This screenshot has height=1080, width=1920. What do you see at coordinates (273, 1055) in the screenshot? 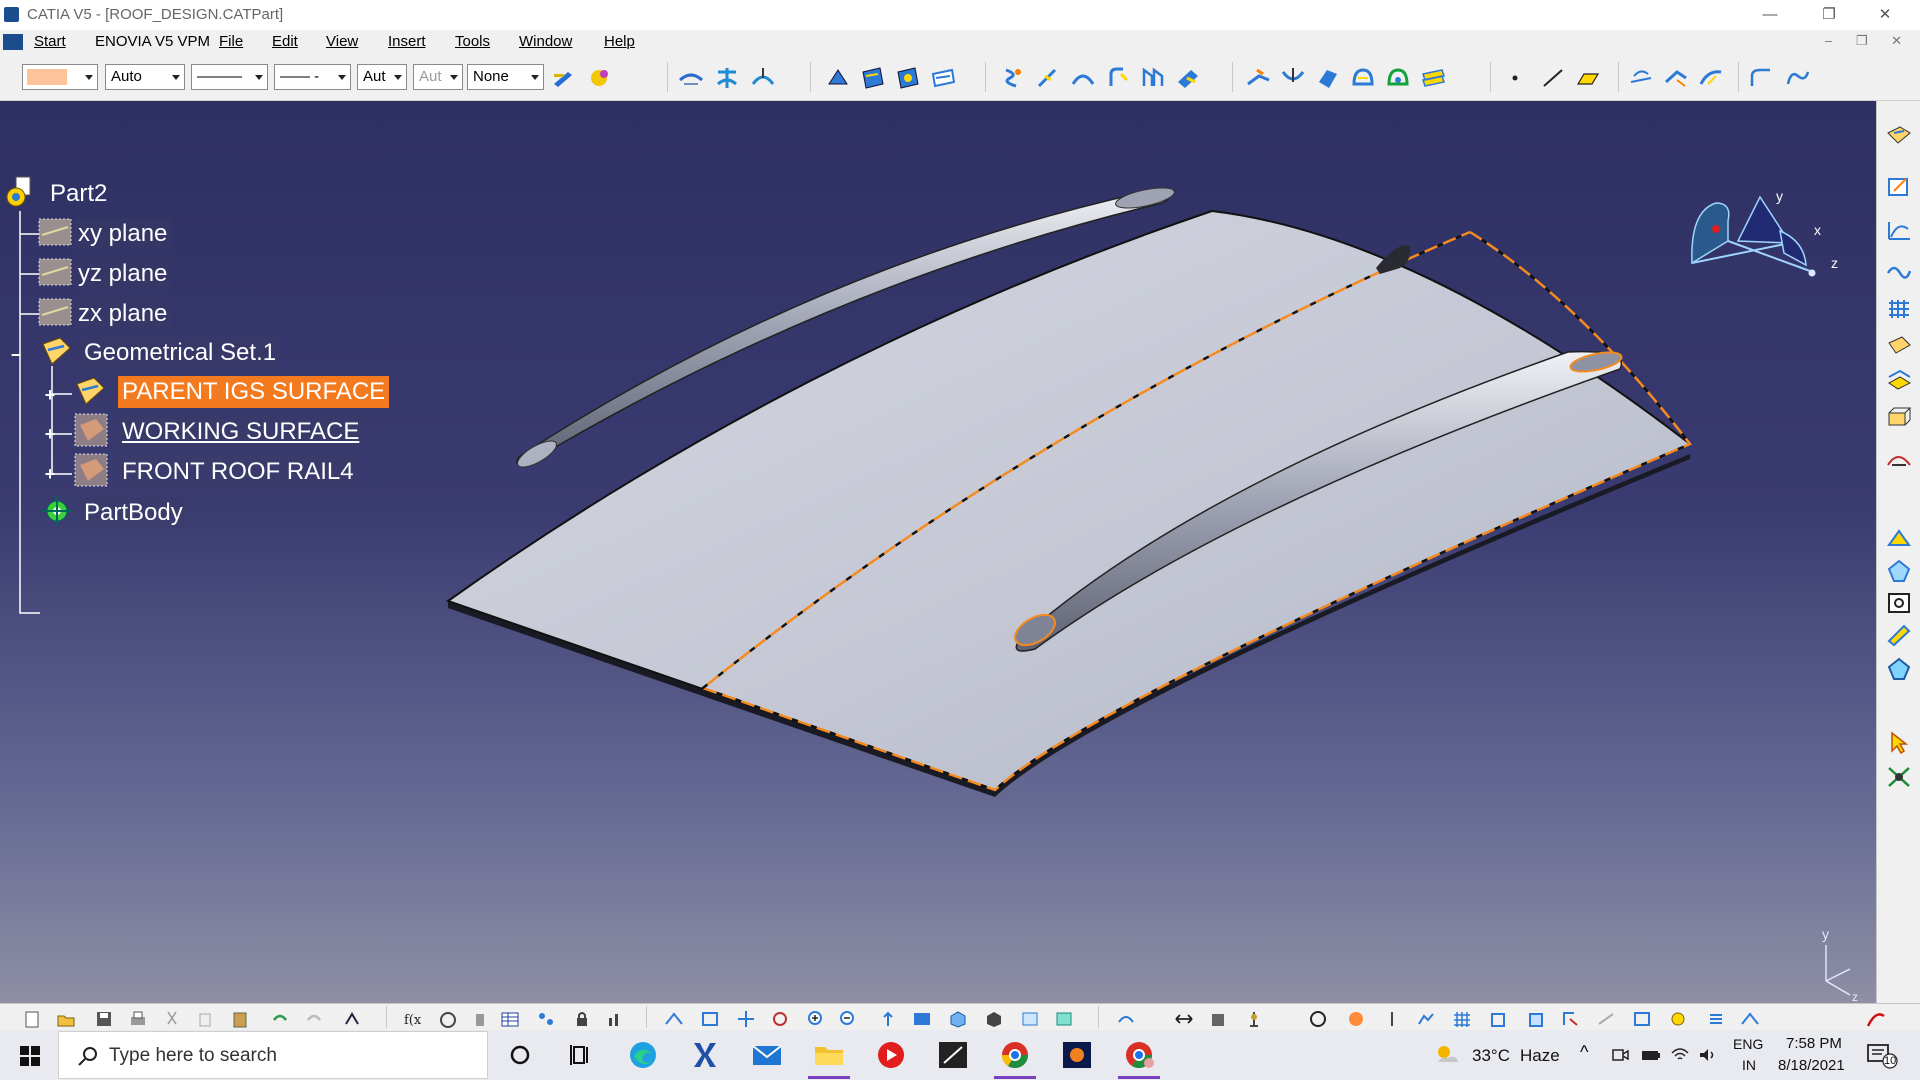
I see `taskbar-search-box: Type here to search` at bounding box center [273, 1055].